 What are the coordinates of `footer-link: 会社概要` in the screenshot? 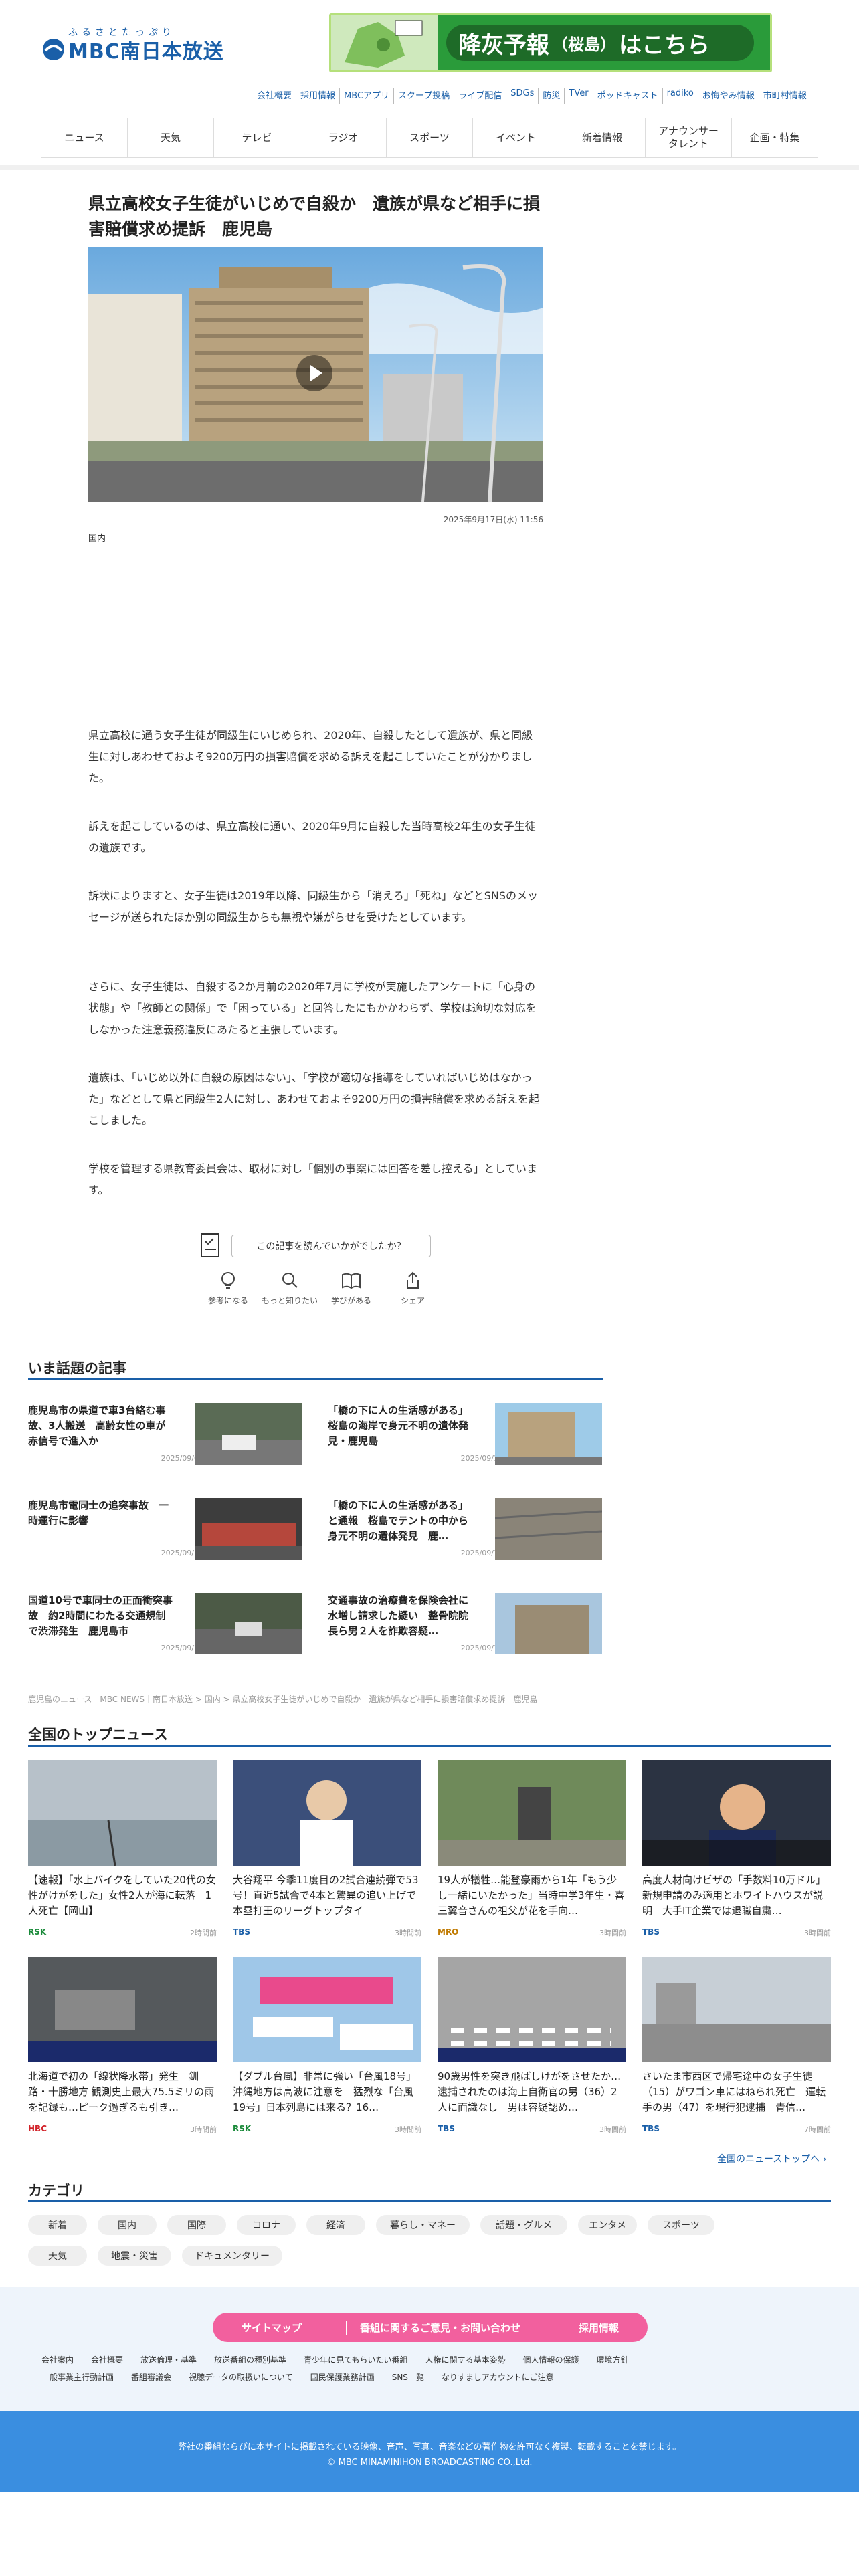 It's located at (107, 2360).